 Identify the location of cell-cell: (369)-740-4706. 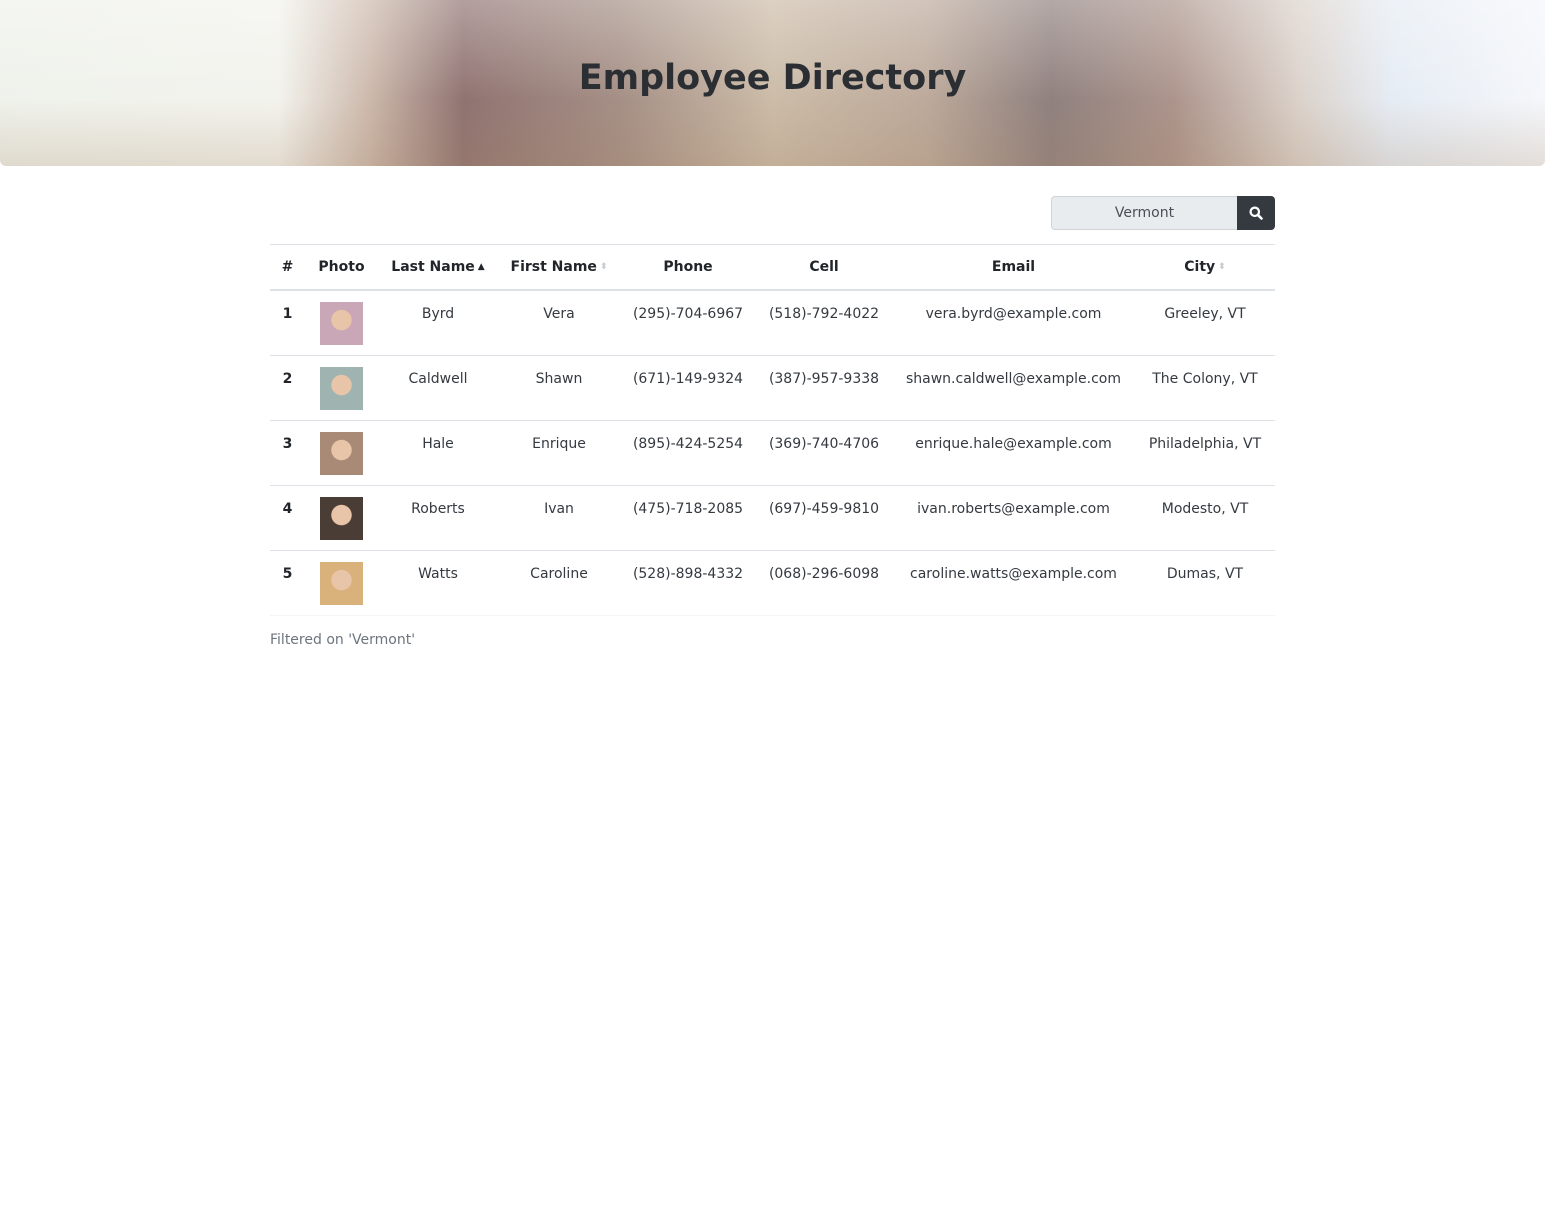
(824, 453).